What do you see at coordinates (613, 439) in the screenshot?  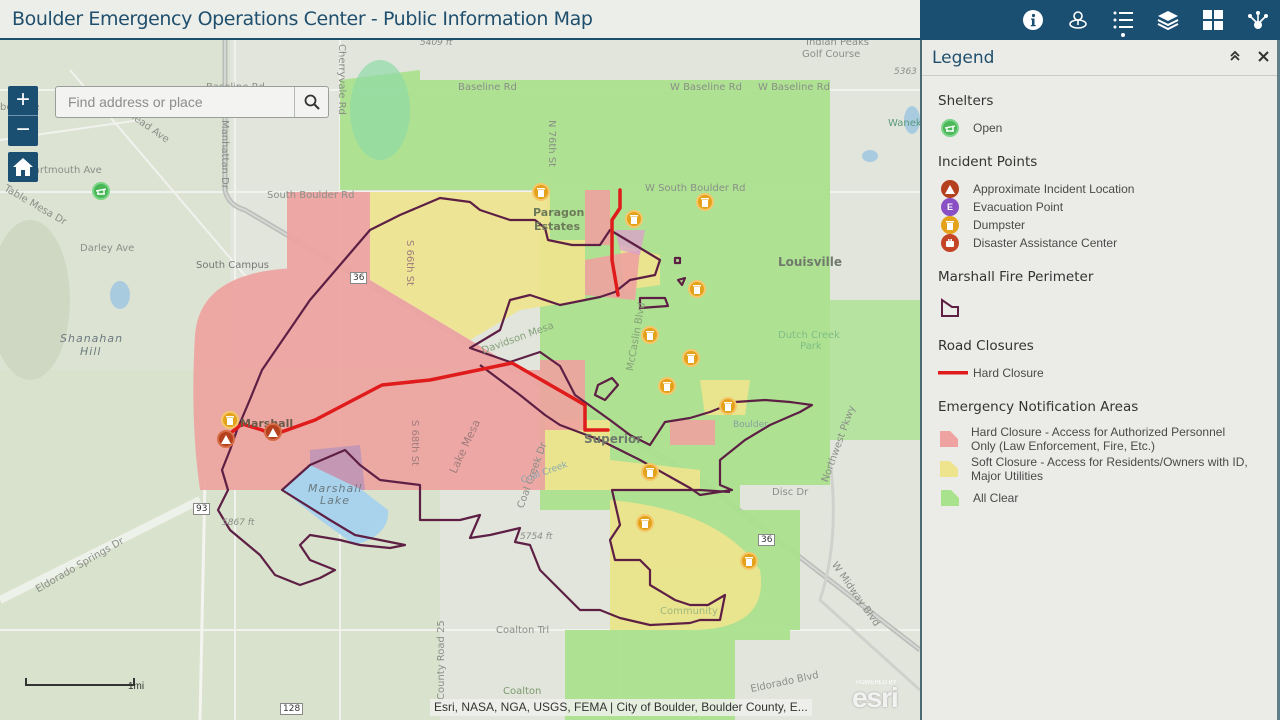 I see `map-label-superior: Superior` at bounding box center [613, 439].